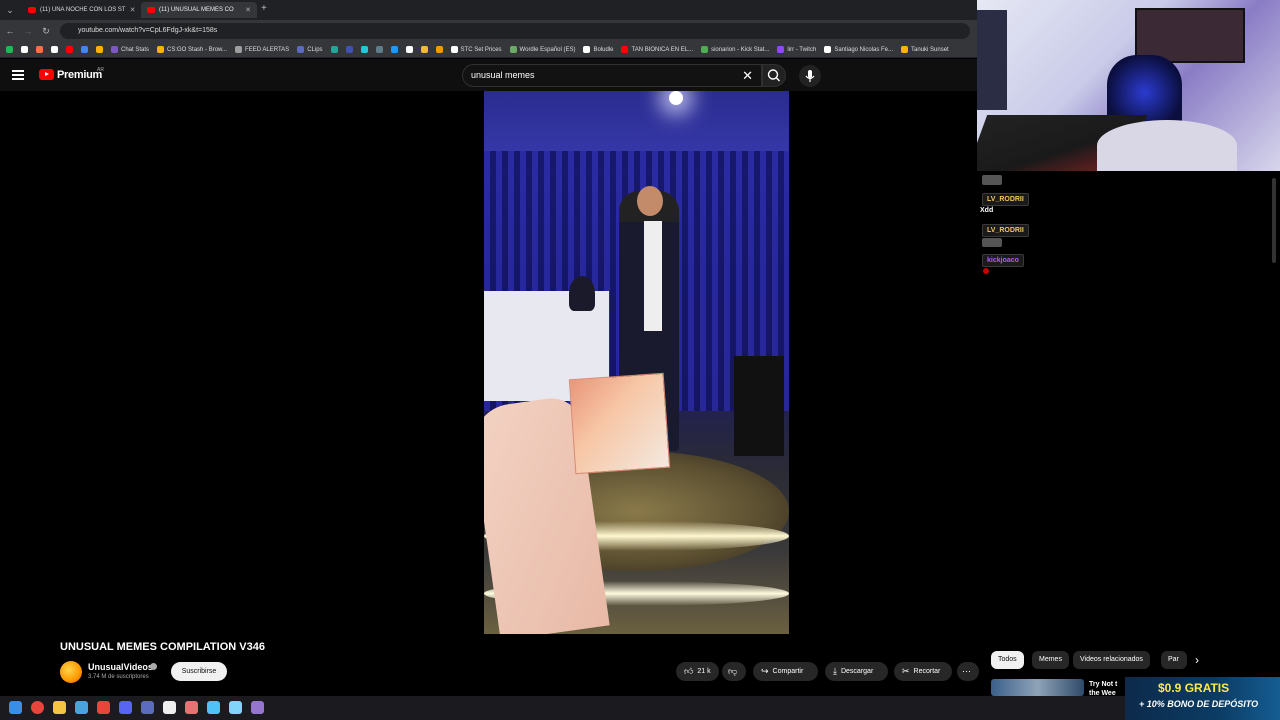 Image resolution: width=1280 pixels, height=720 pixels. What do you see at coordinates (802, 49) in the screenshot?
I see `bookmark-label: lirr - Twitch` at bounding box center [802, 49].